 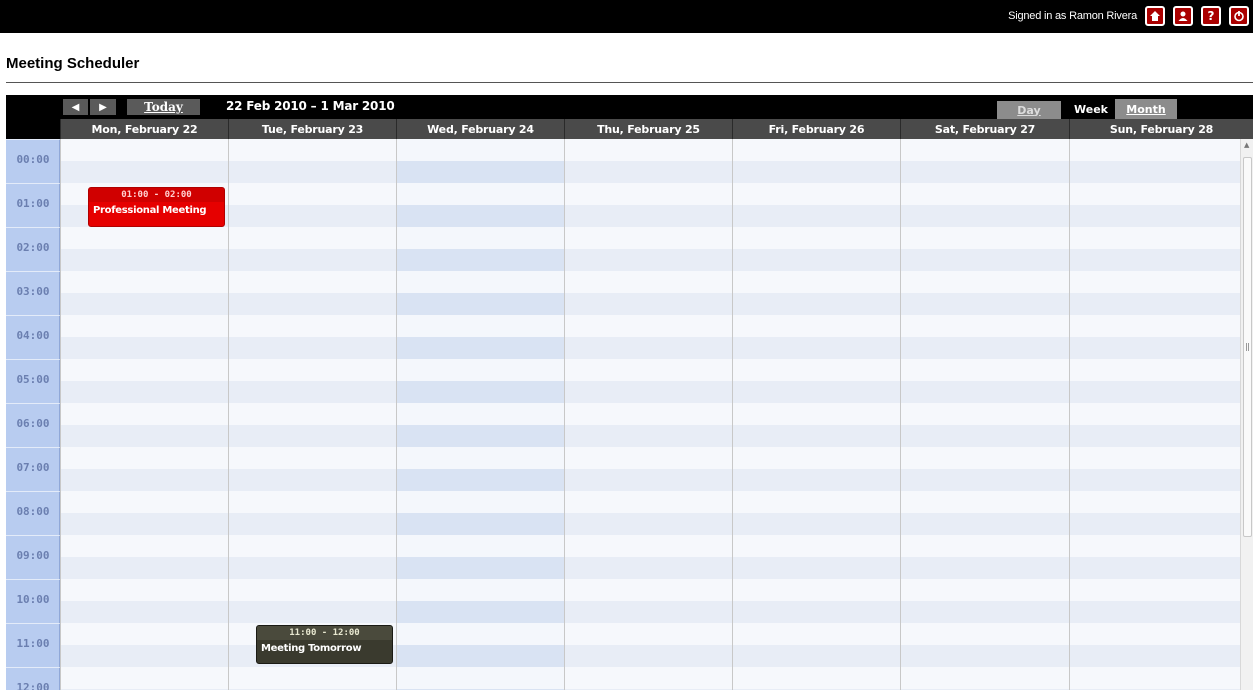 What do you see at coordinates (1246, 414) in the screenshot?
I see `vertical-scrollbar: ▲` at bounding box center [1246, 414].